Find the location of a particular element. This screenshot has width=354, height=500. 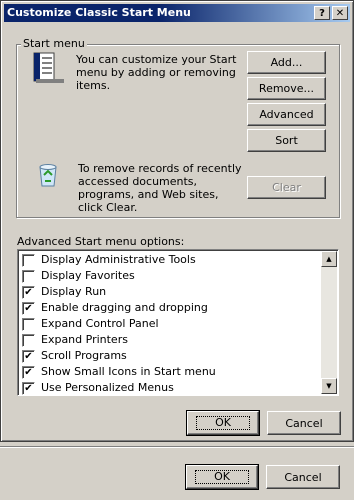

scroll-up-button: ▲ is located at coordinates (329, 259).